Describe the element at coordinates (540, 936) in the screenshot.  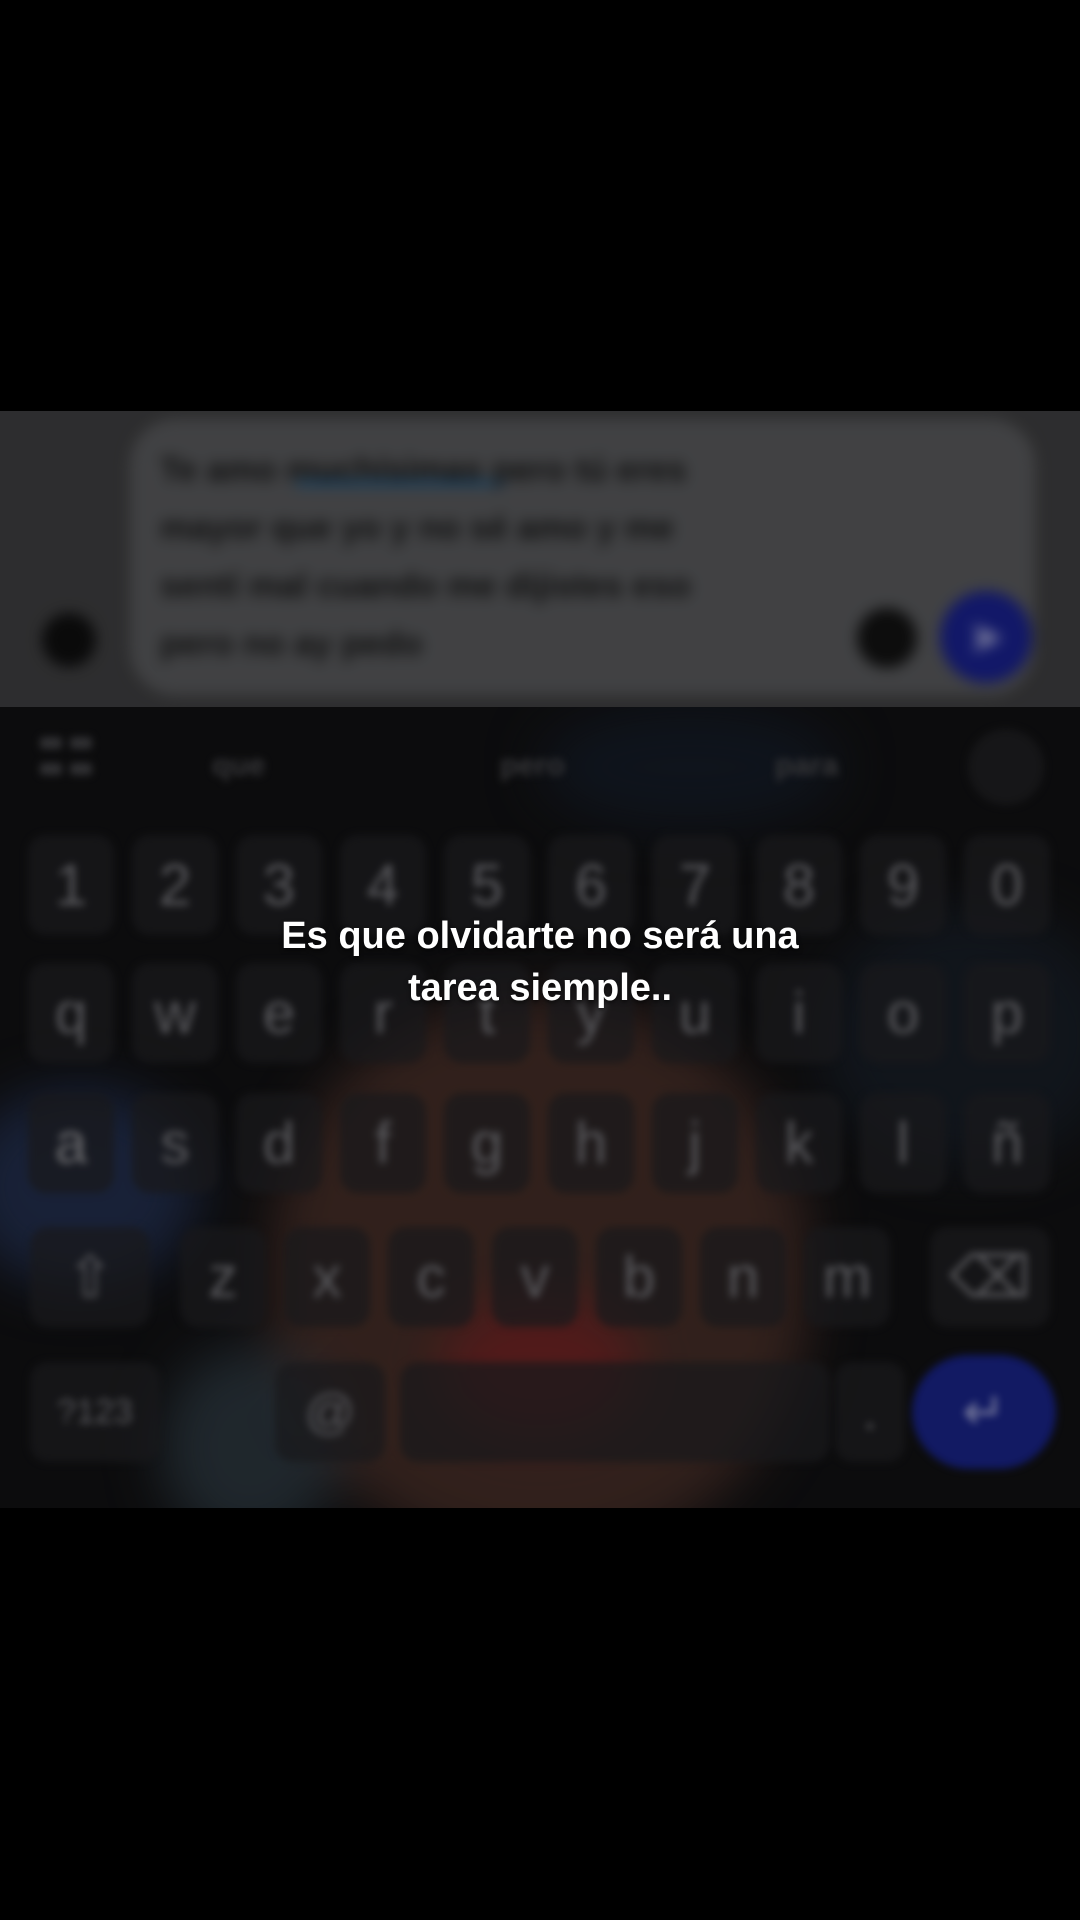
I see `caption-line: Es que olvidarte no será una` at that location.